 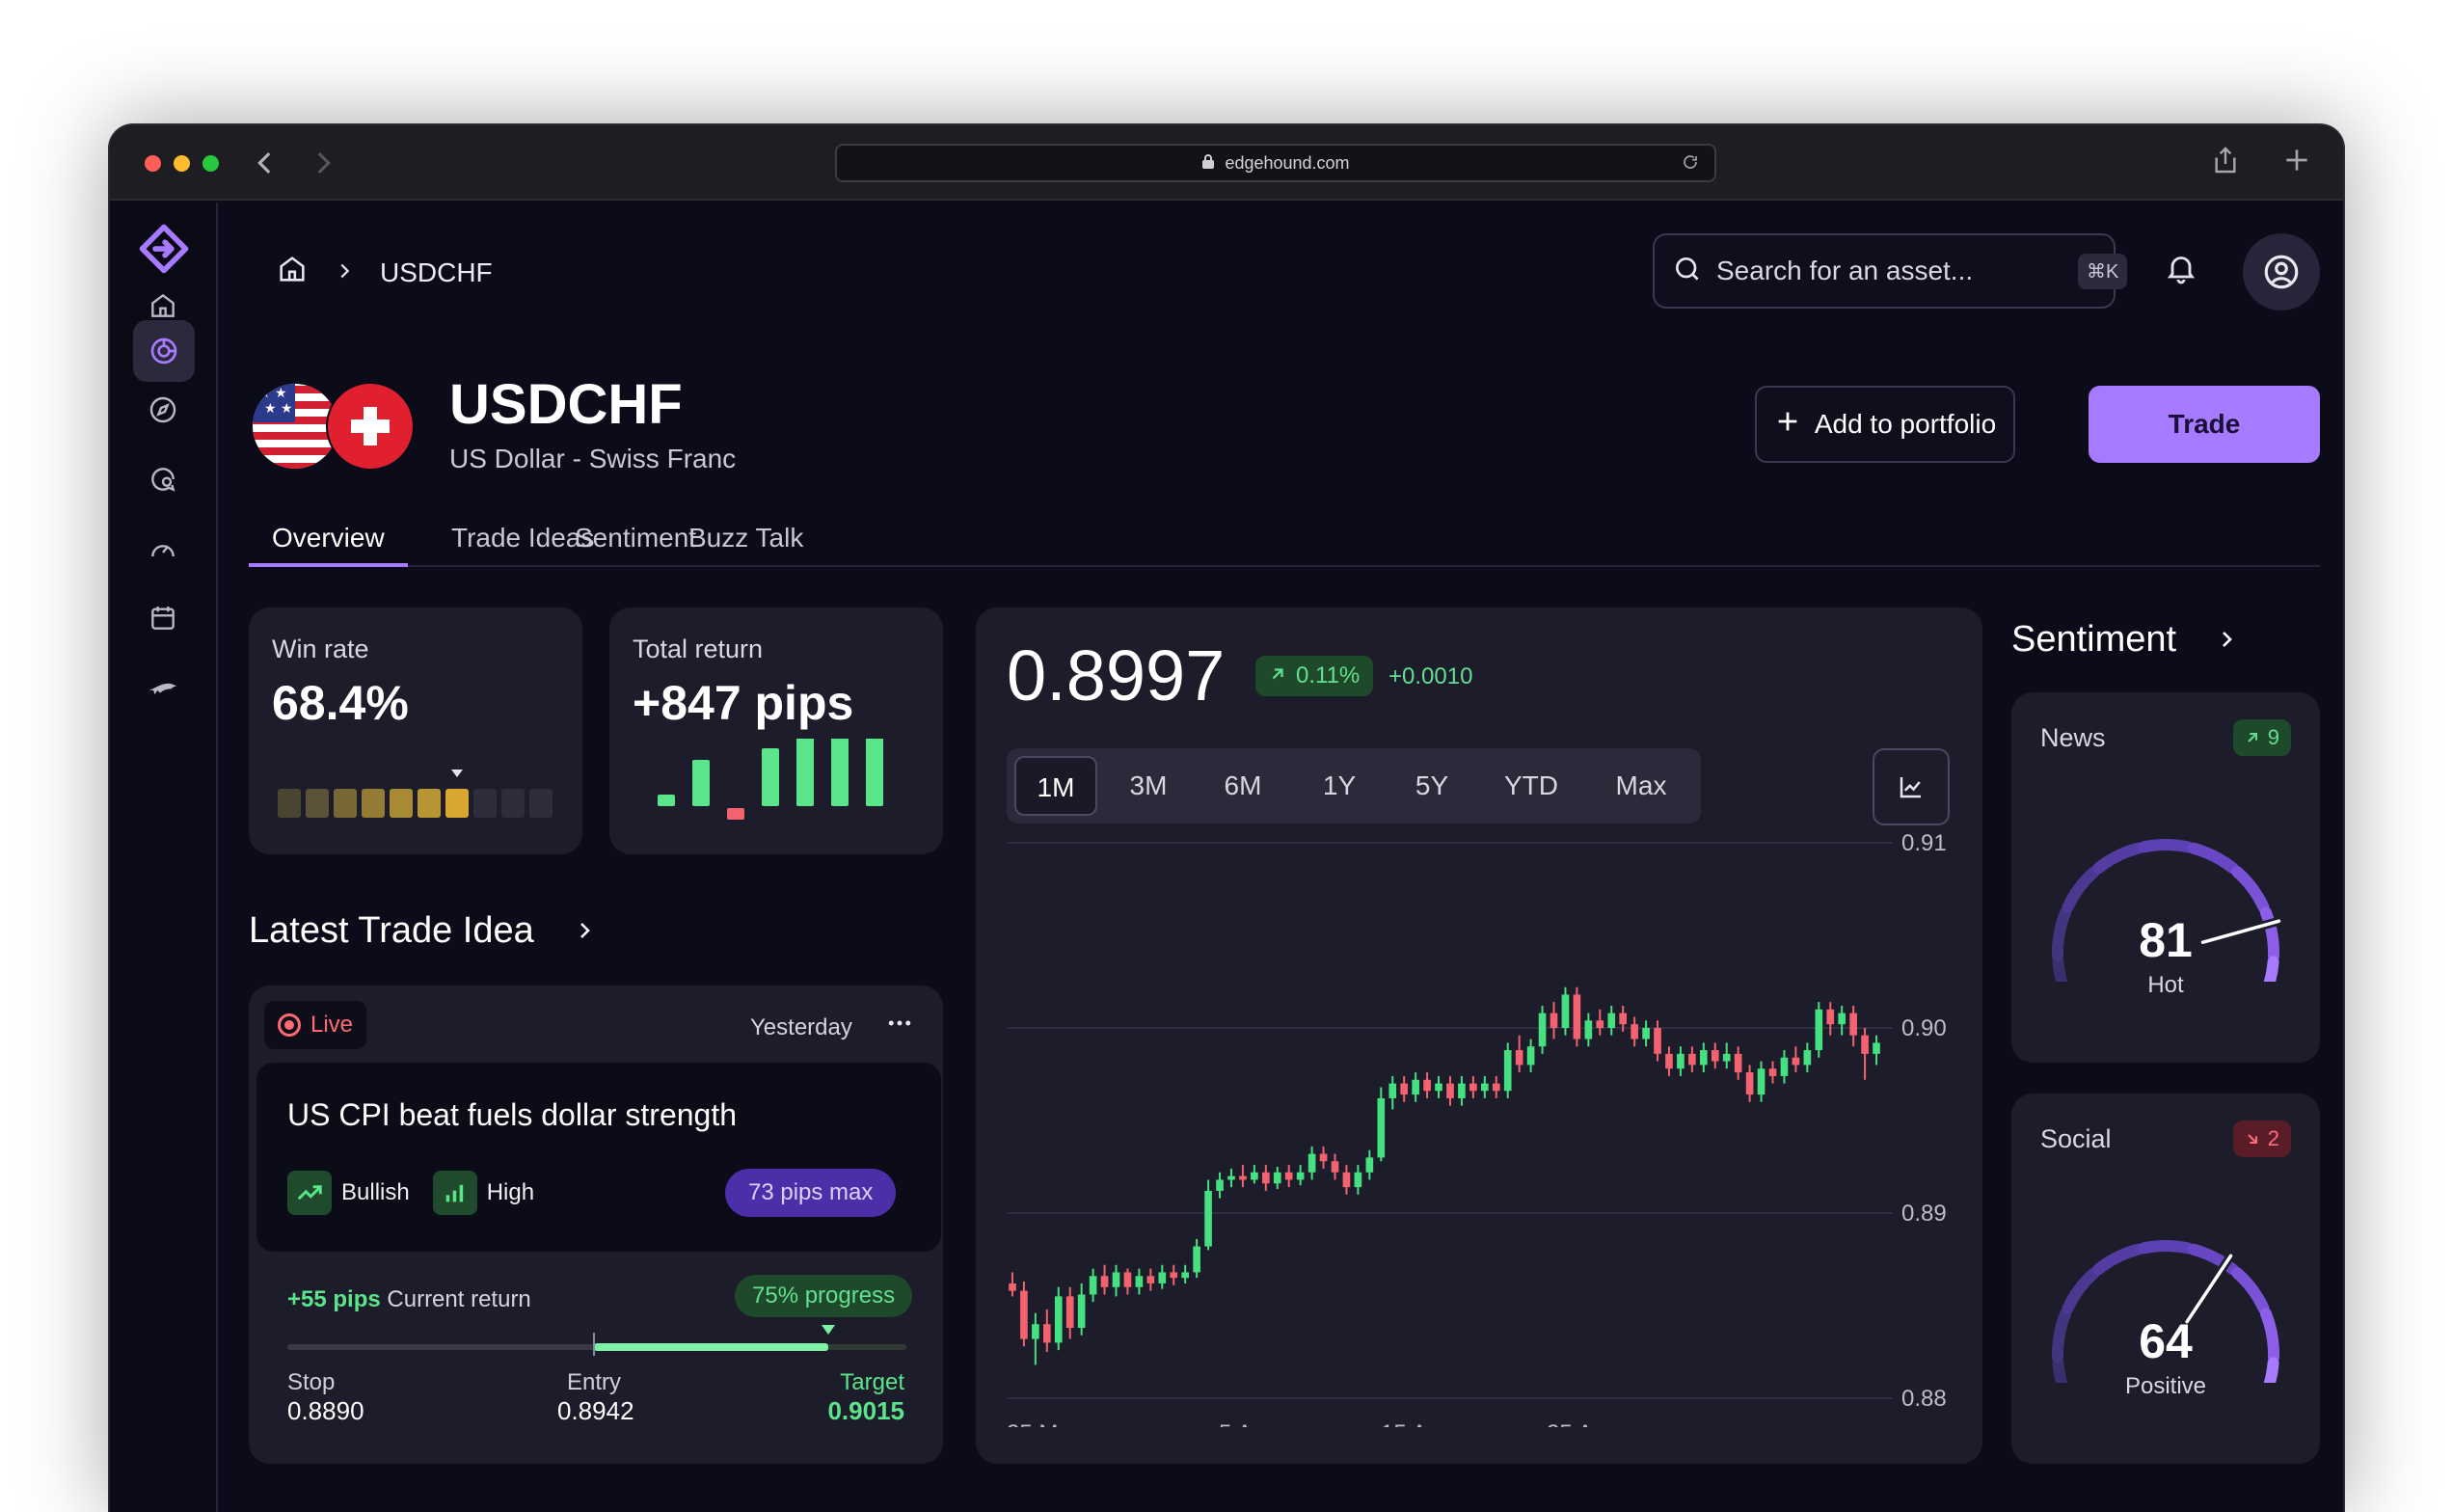 I want to click on logo-icon, so click(x=164, y=249).